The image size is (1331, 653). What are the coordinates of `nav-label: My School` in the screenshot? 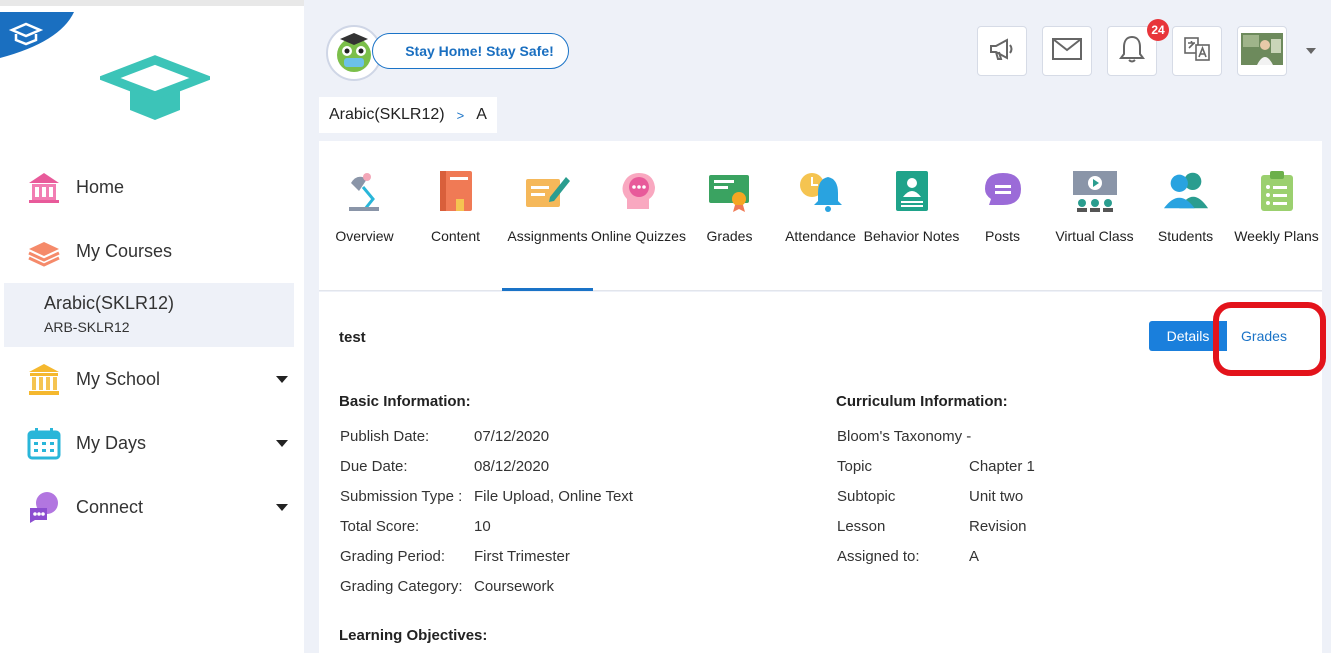 It's located at (118, 378).